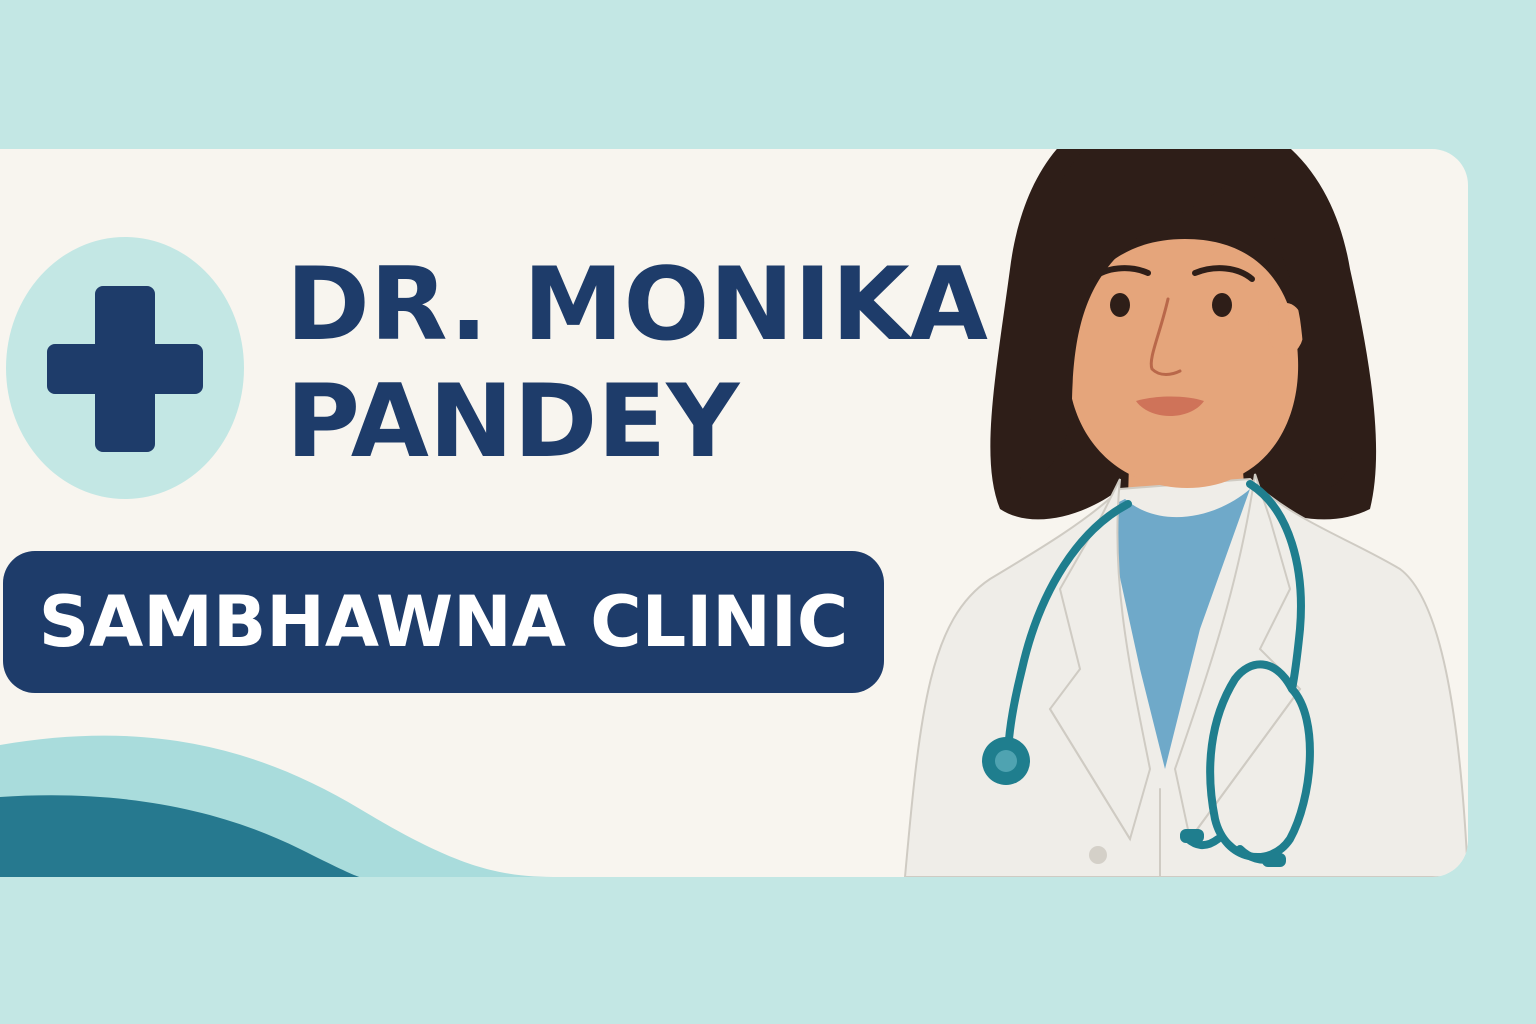  I want to click on left-eye, so click(1120, 305).